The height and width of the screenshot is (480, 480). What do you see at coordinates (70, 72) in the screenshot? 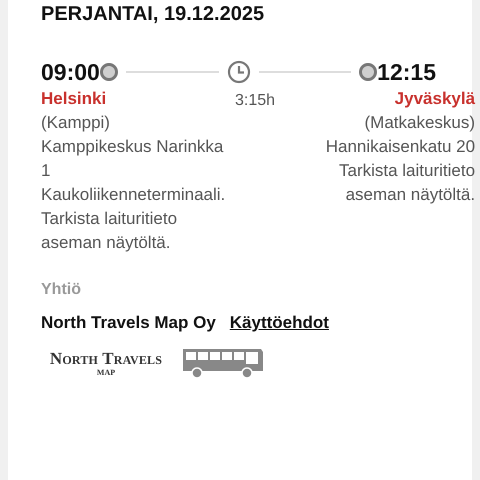
I see `departure-time: 09:00` at bounding box center [70, 72].